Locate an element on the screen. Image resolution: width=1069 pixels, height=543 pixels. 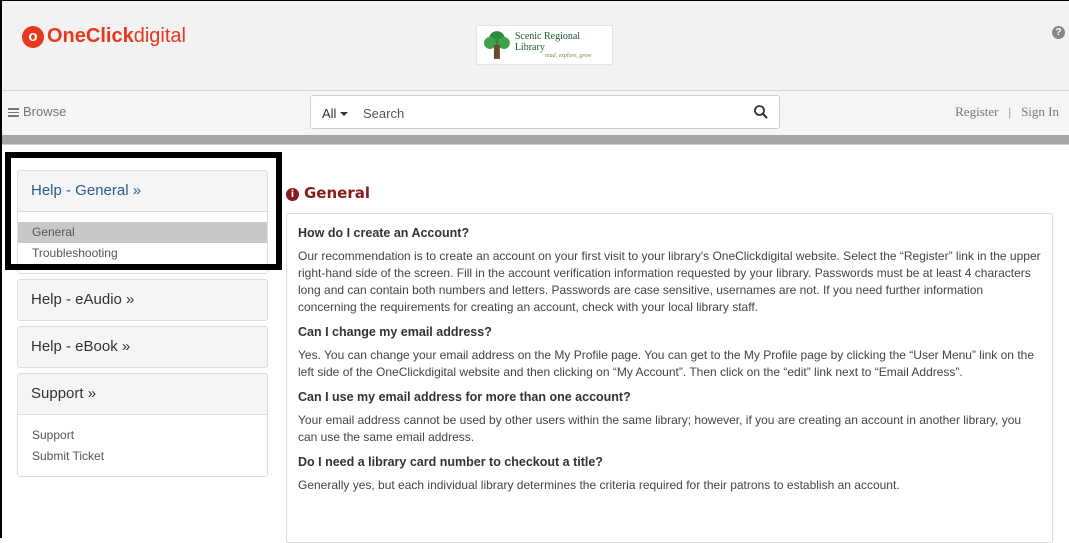
library-name: Scenic Regional Library is located at coordinates (547, 41).